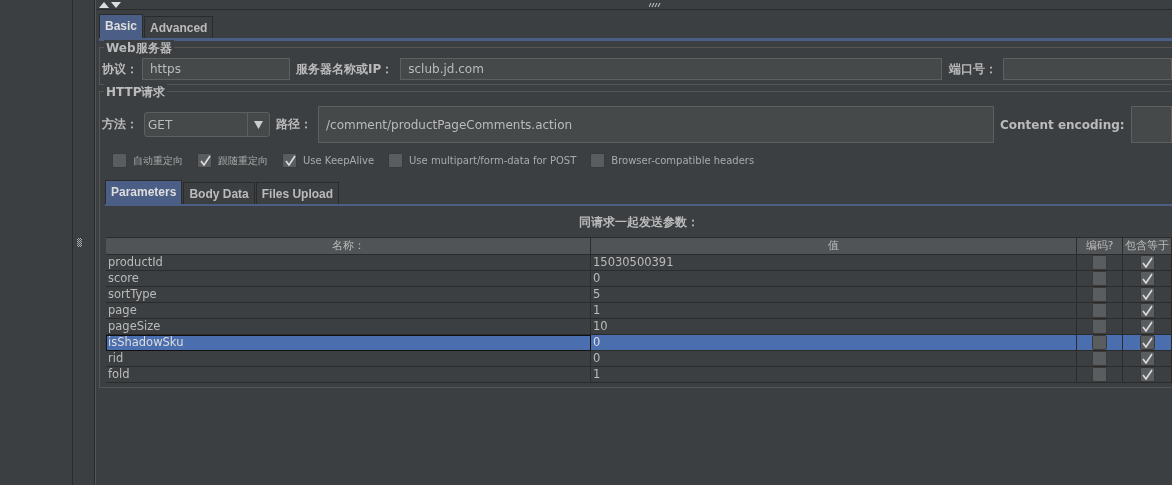  What do you see at coordinates (834, 246) in the screenshot?
I see `column-header: 值` at bounding box center [834, 246].